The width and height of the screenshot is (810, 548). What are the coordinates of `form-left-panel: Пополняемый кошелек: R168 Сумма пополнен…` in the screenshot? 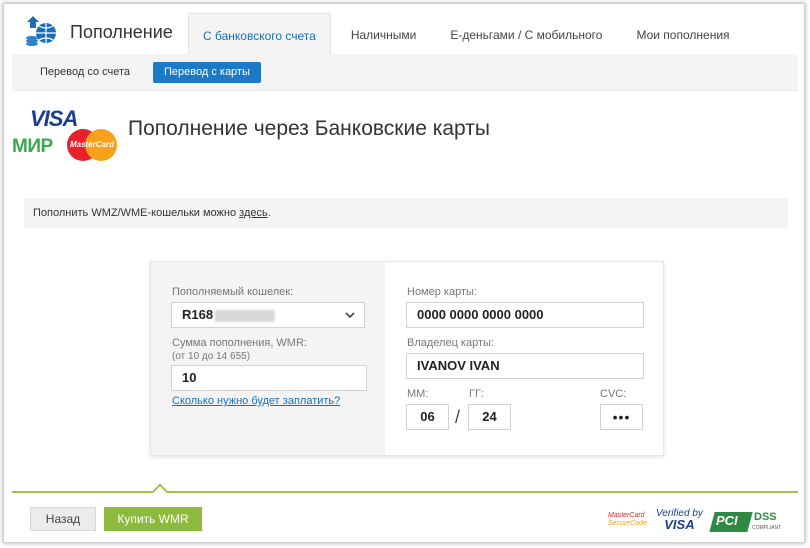 It's located at (268, 358).